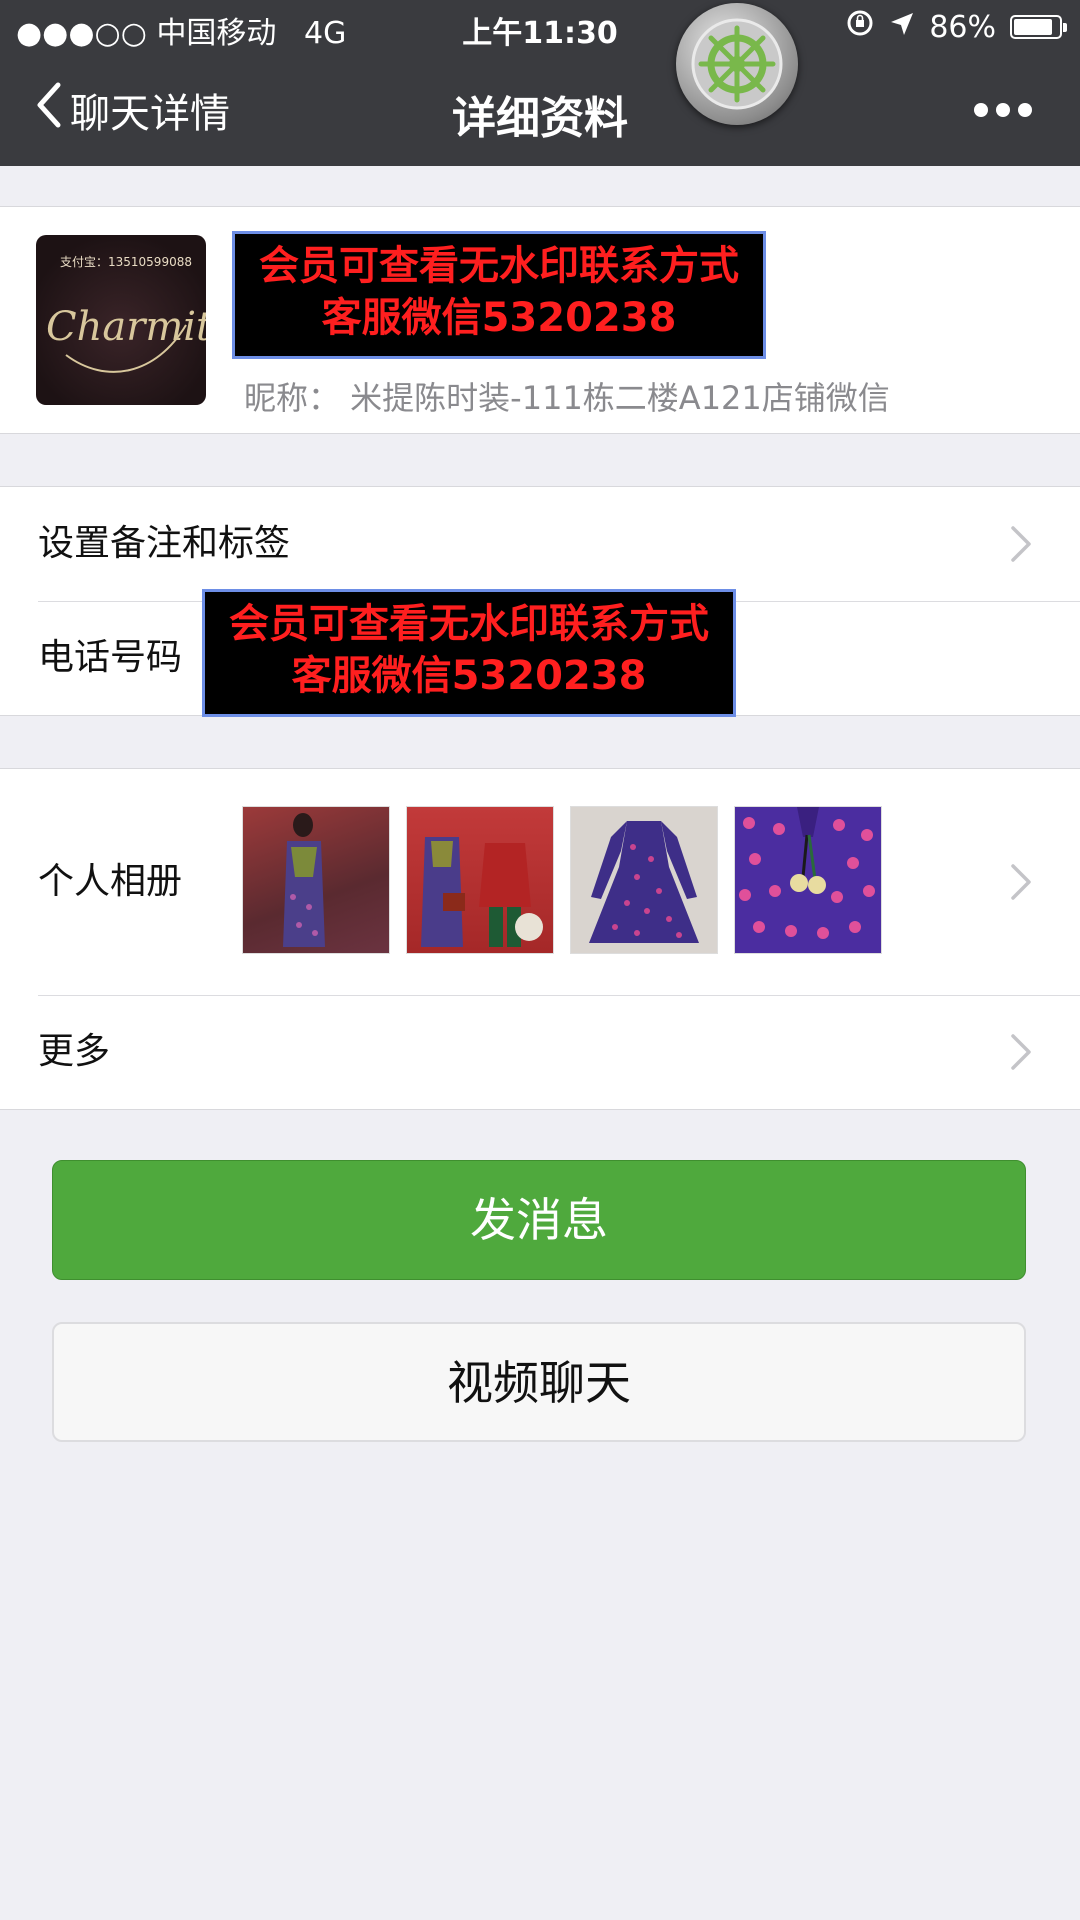  Describe the element at coordinates (540, 83) in the screenshot. I see `top-bar: ●●●○○ 中国移动 4G 上午11:30 86% 聊天详情 详细资料` at that location.